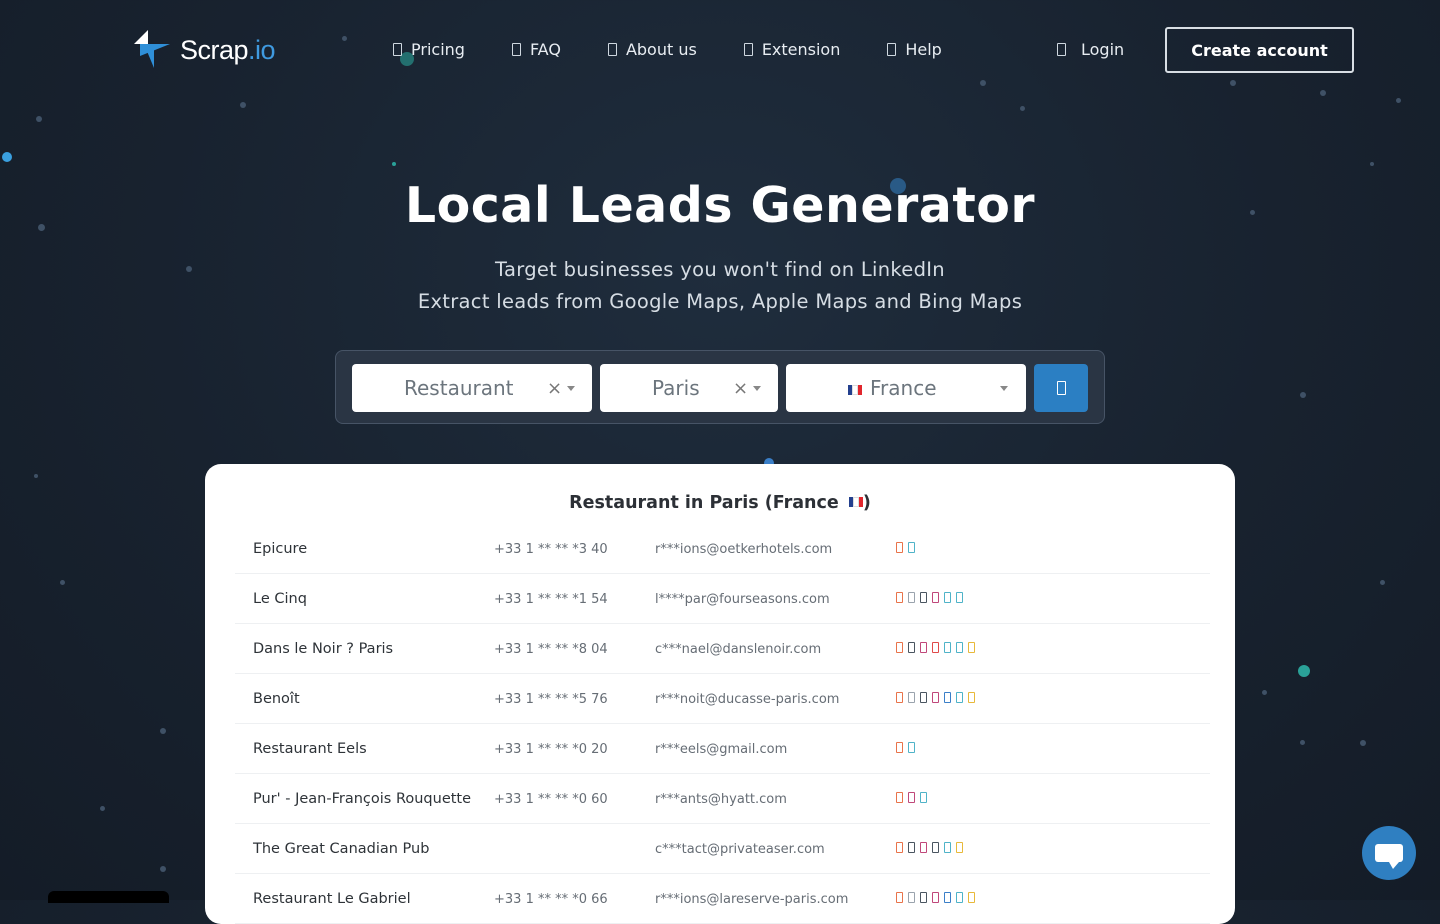 The image size is (1440, 924). What do you see at coordinates (742, 599) in the screenshot?
I see `business-email: l****par@fourseasons.com` at bounding box center [742, 599].